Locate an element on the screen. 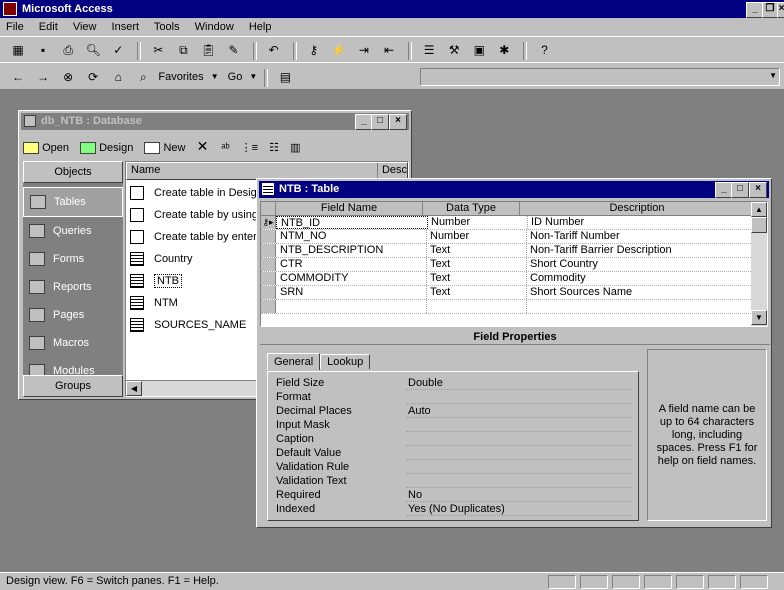 The width and height of the screenshot is (784, 590). small-icons-icon: ⋮≡ is located at coordinates (249, 148).